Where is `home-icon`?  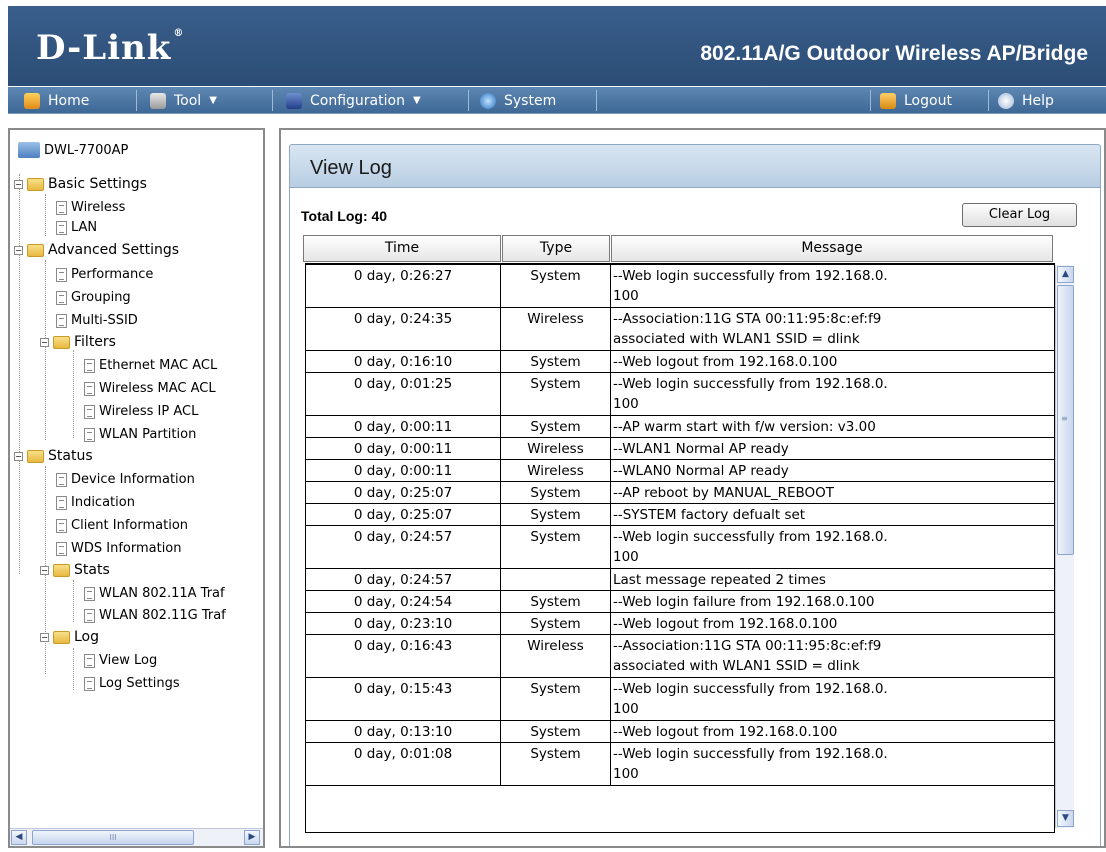 home-icon is located at coordinates (32, 100).